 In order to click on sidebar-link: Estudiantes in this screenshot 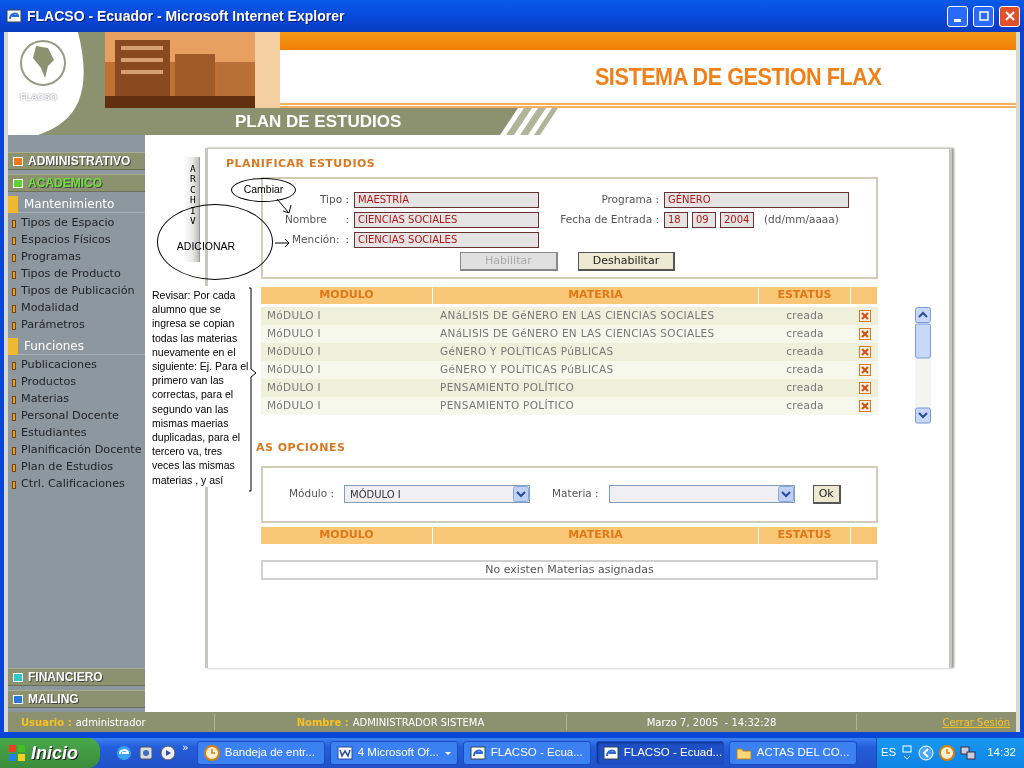, I will do `click(54, 433)`.